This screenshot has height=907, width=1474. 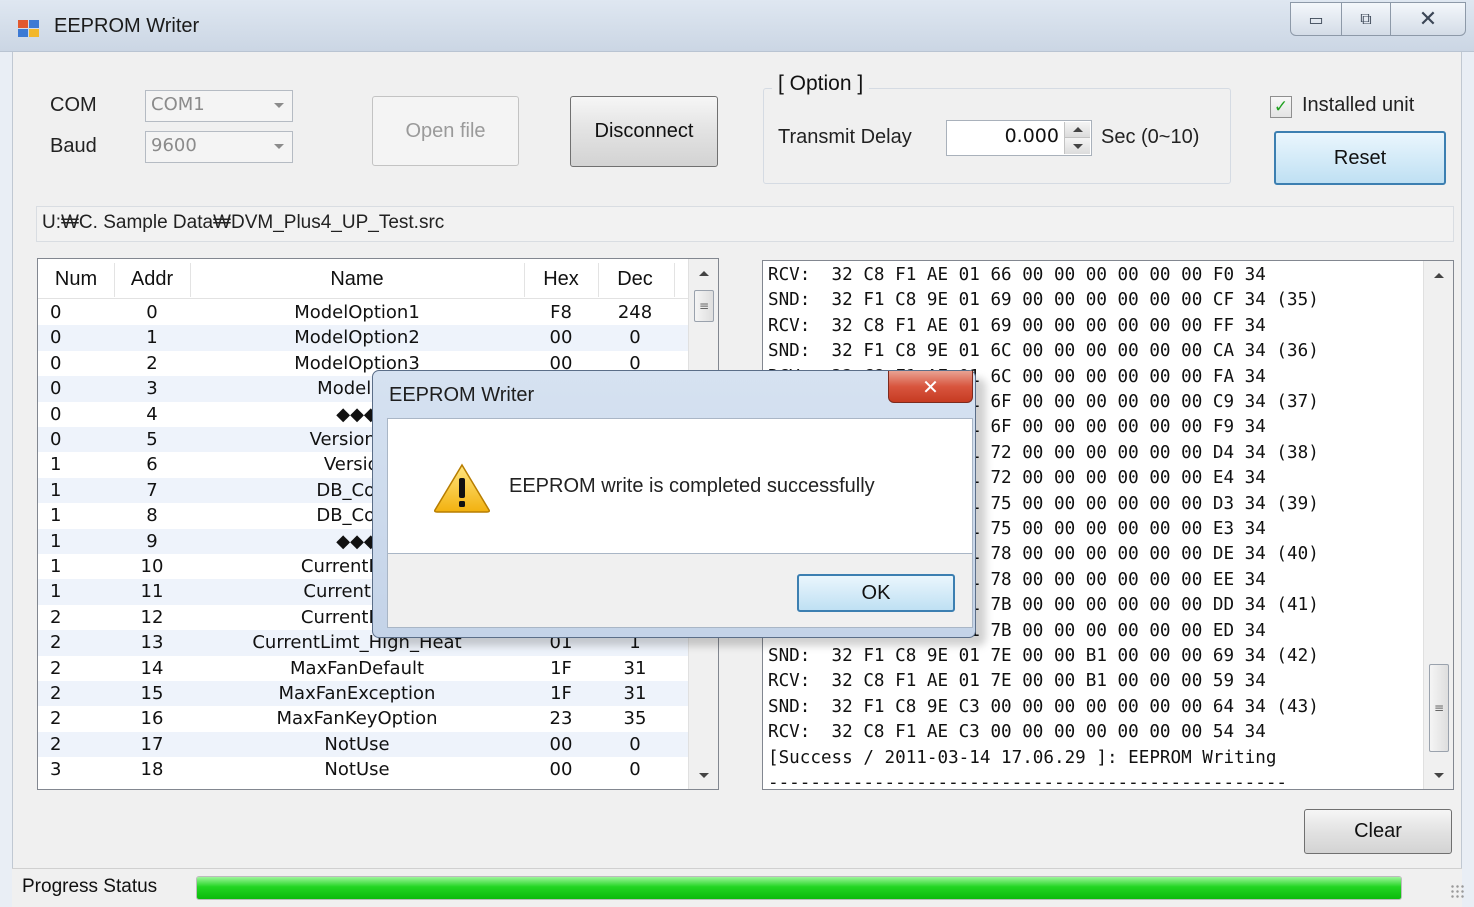 What do you see at coordinates (1031, 136) in the screenshot?
I see `transmit-delay-value: 0.000` at bounding box center [1031, 136].